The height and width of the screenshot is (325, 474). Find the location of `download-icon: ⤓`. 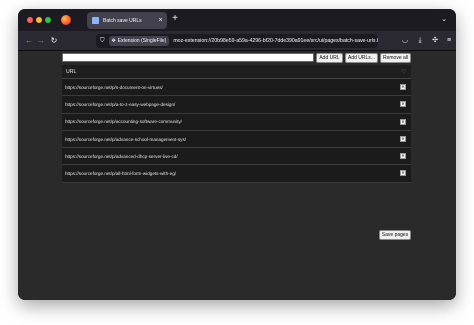

download-icon: ⤓ is located at coordinates (420, 41).